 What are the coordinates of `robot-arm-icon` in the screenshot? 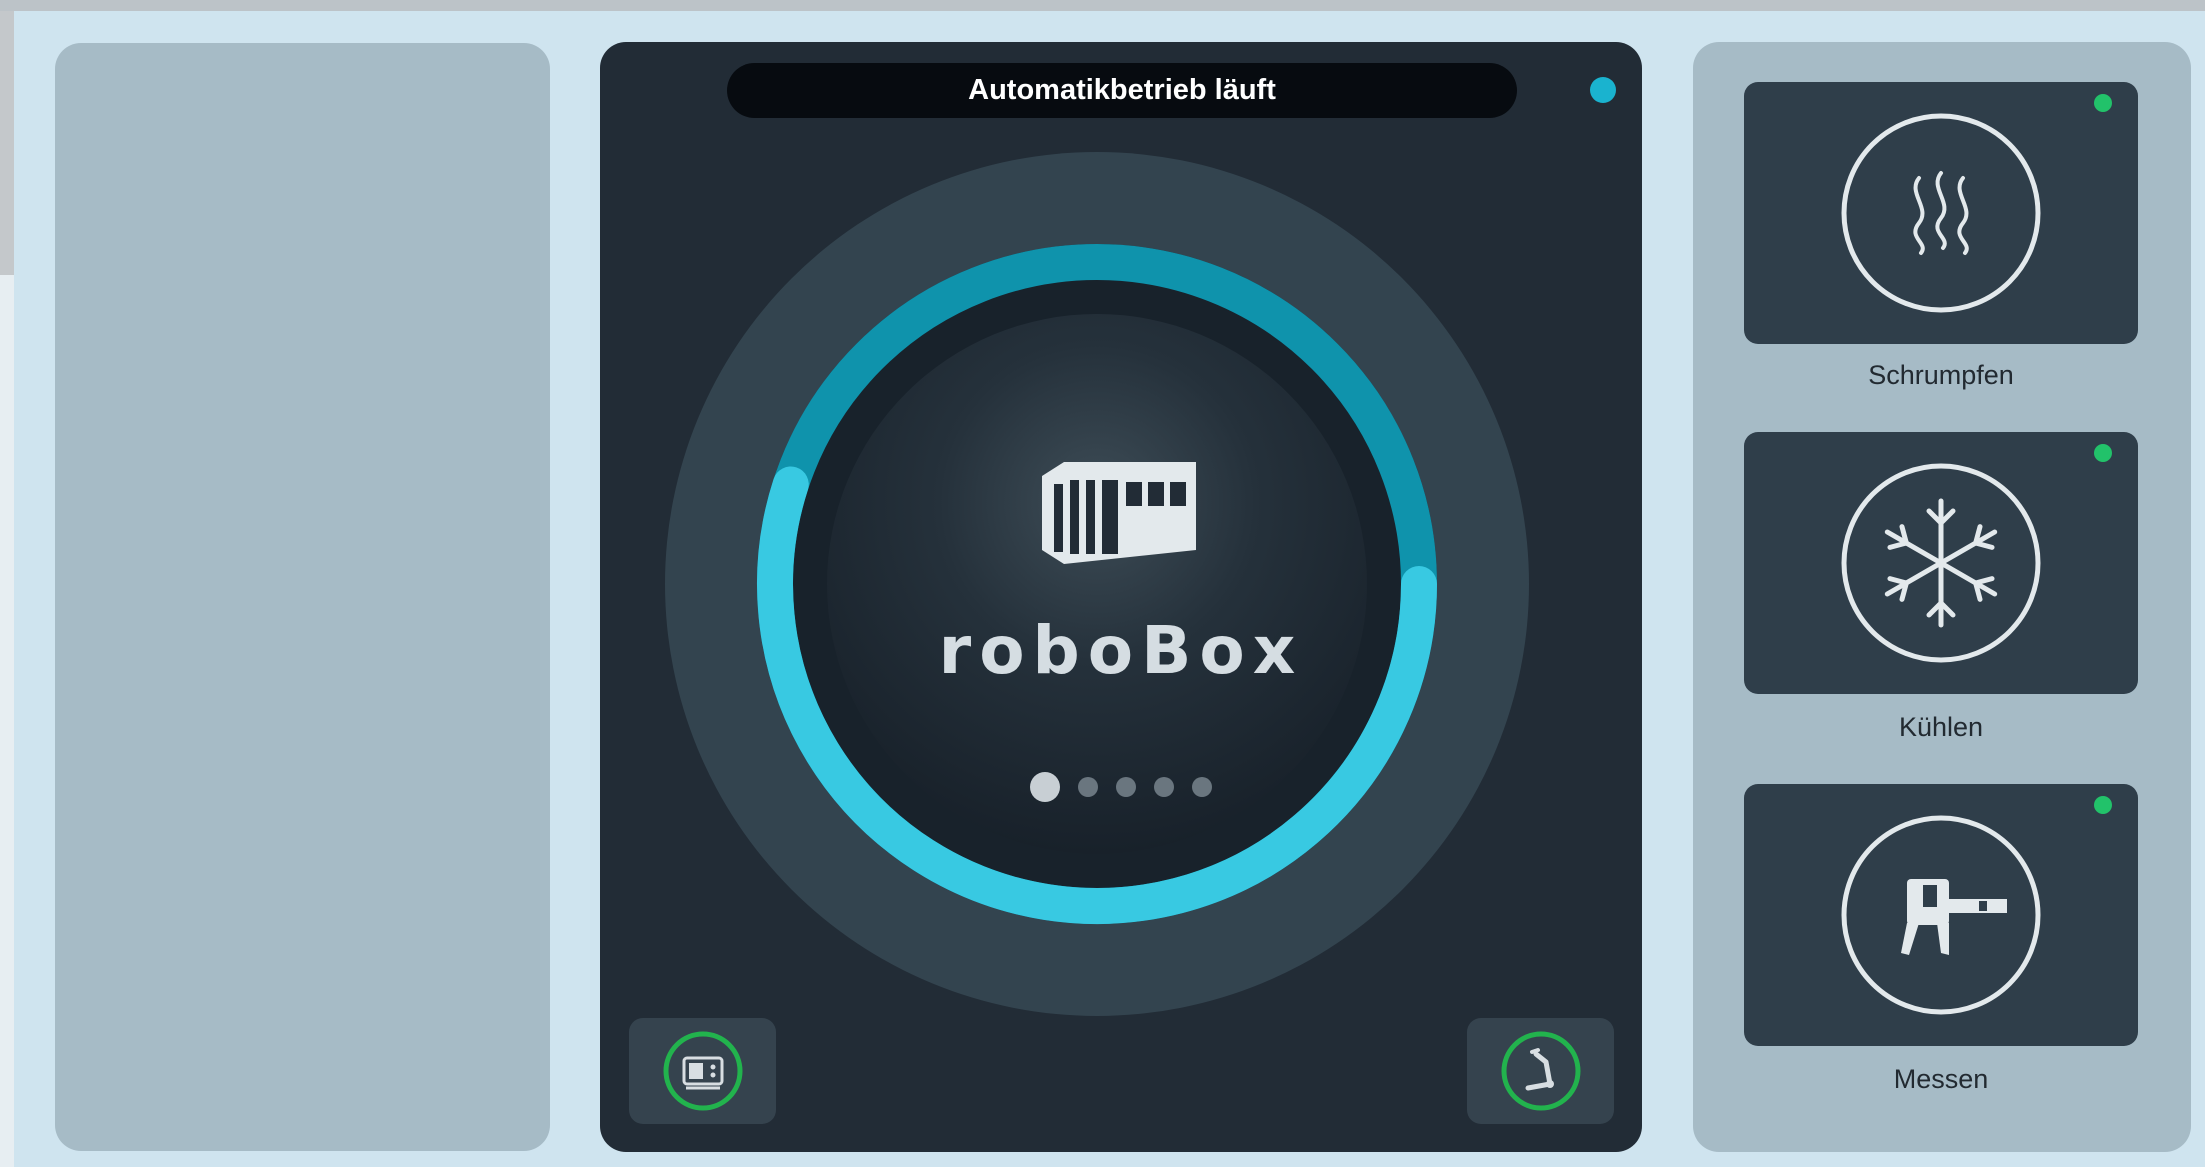 It's located at (1540, 1071).